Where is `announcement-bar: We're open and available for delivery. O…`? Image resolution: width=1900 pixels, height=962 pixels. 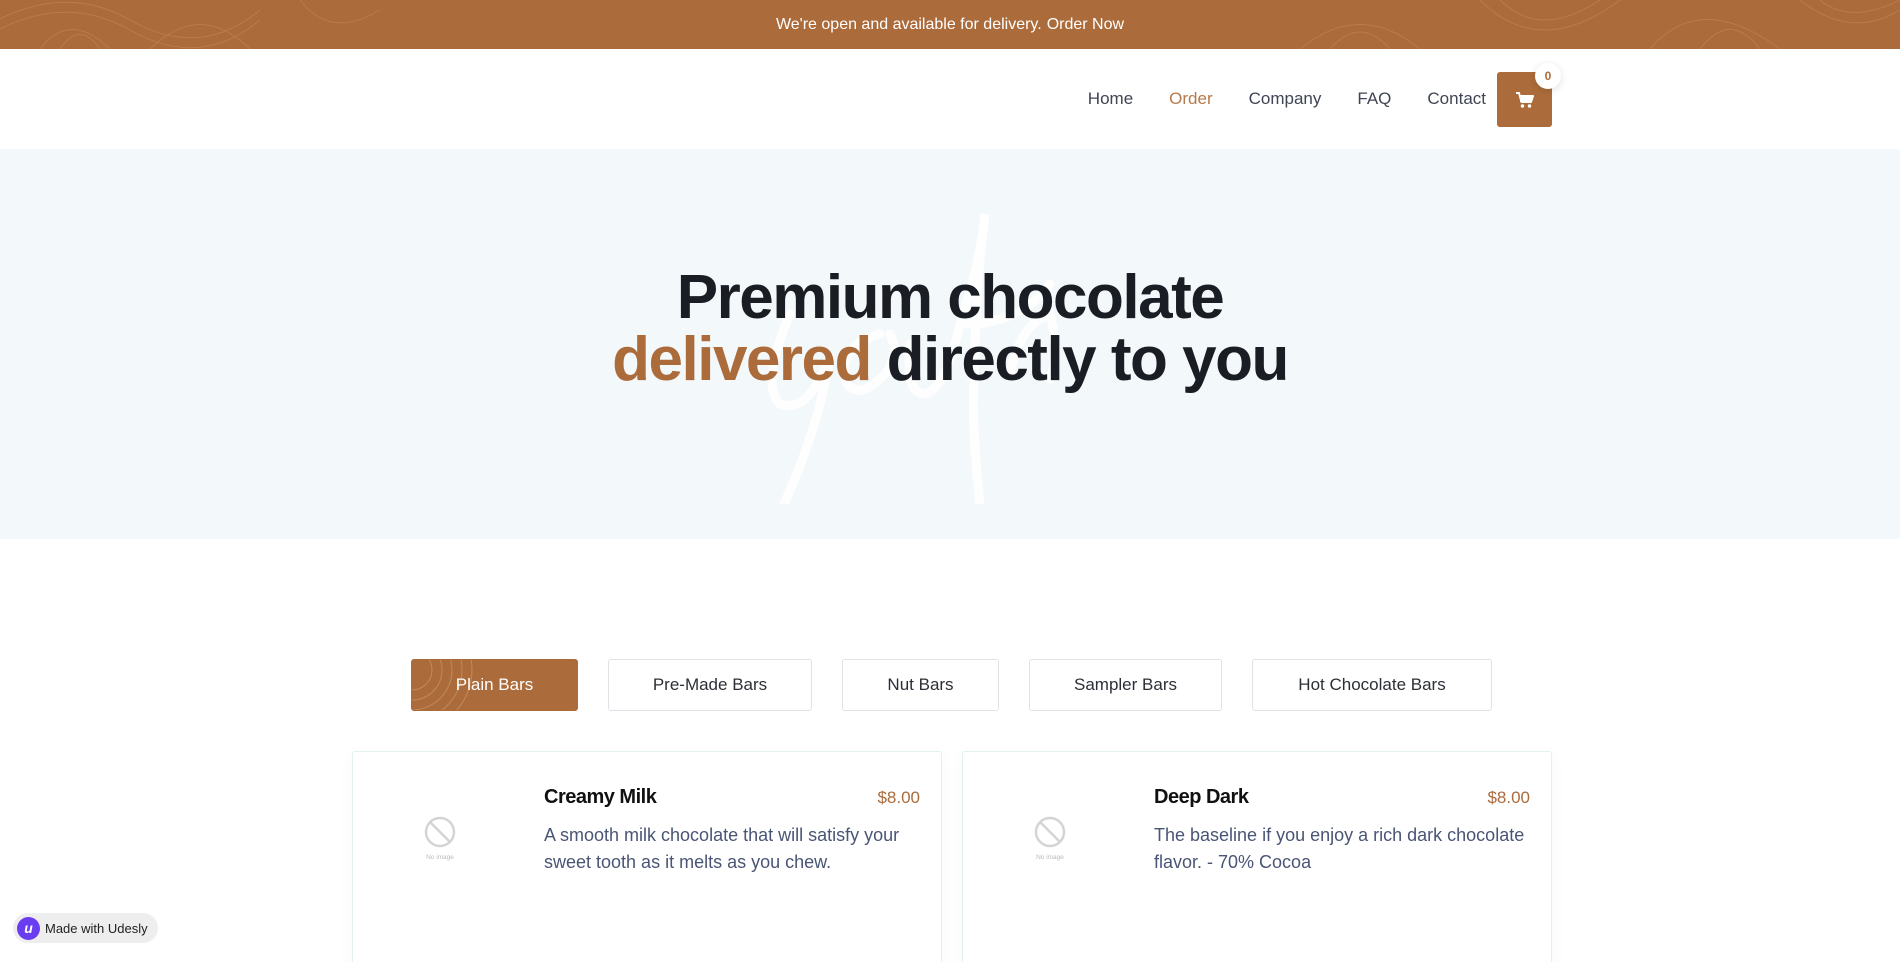 announcement-bar: We're open and available for delivery. O… is located at coordinates (950, 24).